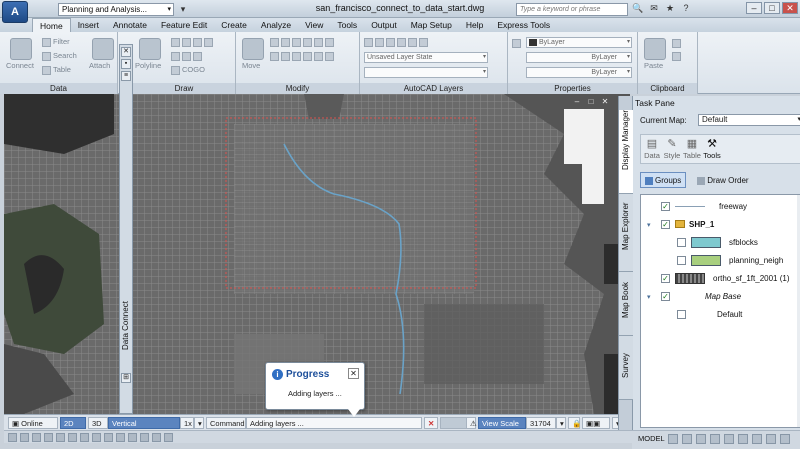  What do you see at coordinates (175, 56) in the screenshot?
I see `point-icon` at bounding box center [175, 56].